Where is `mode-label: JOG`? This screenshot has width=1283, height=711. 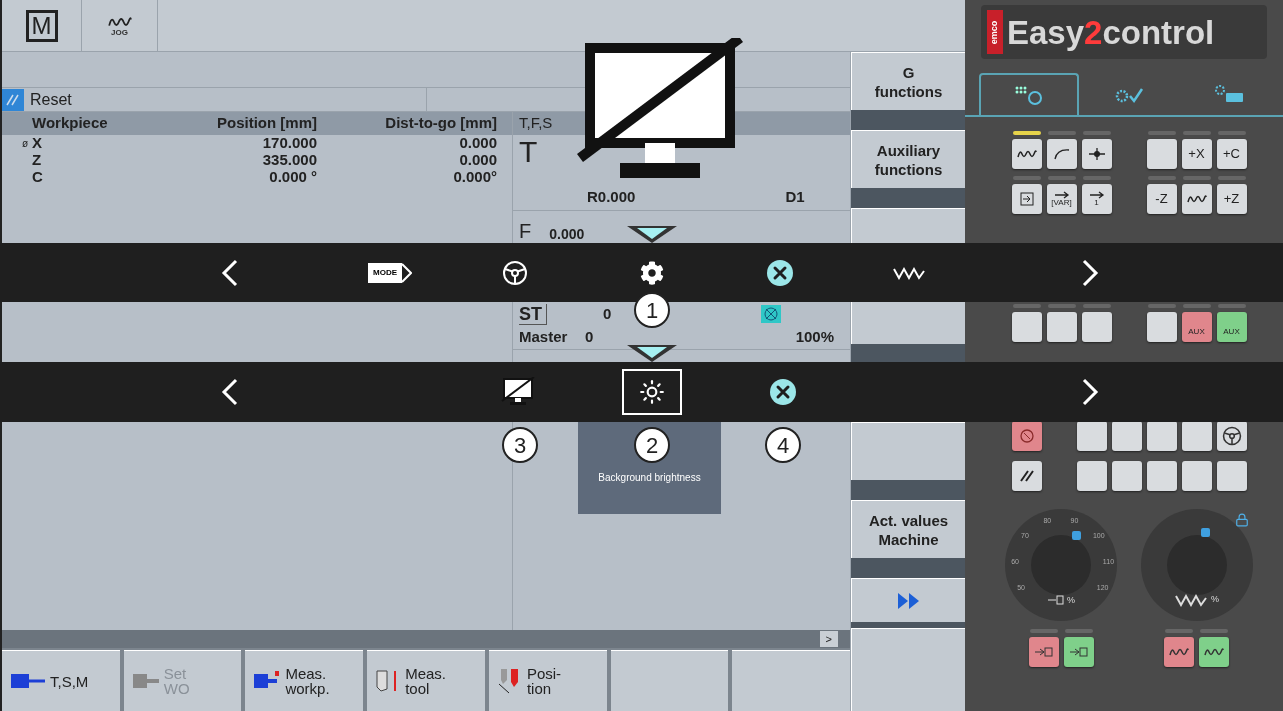 mode-label: JOG is located at coordinates (119, 32).